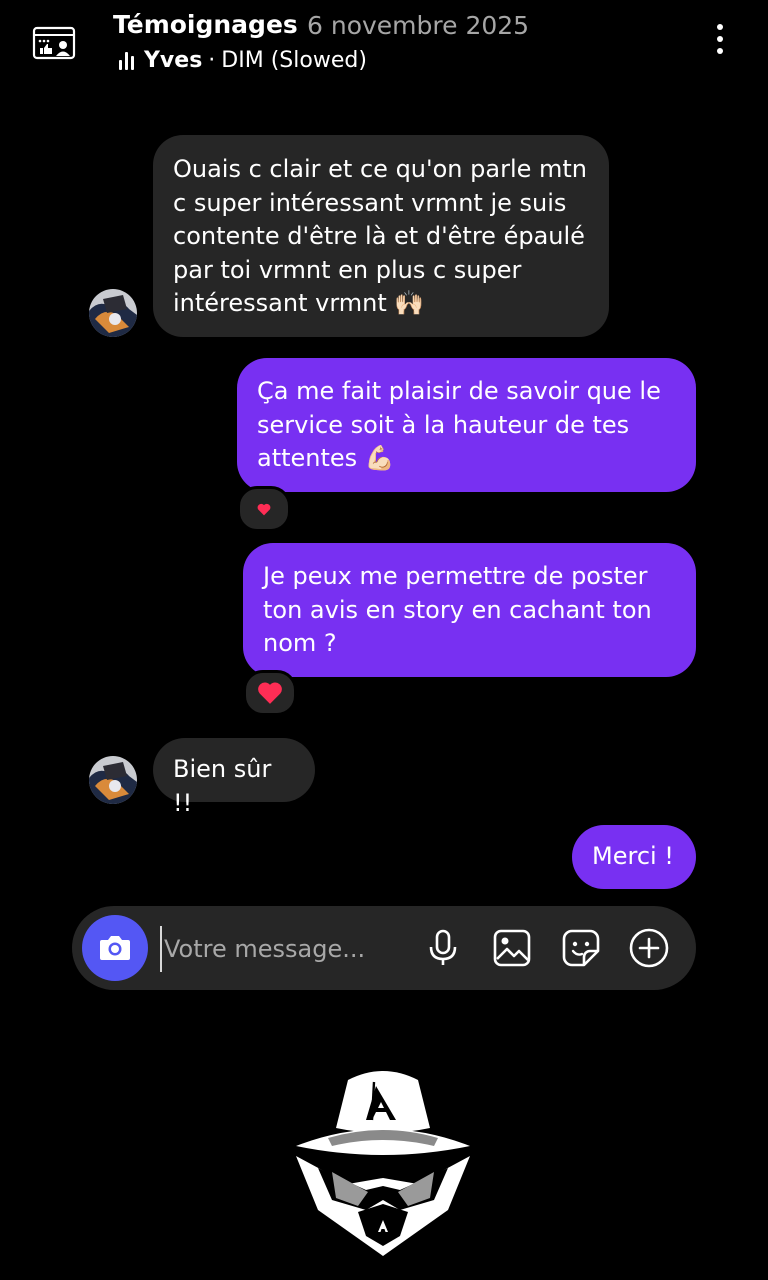  I want to click on message-bubble-incoming: Bien sûr !!, so click(234, 777).